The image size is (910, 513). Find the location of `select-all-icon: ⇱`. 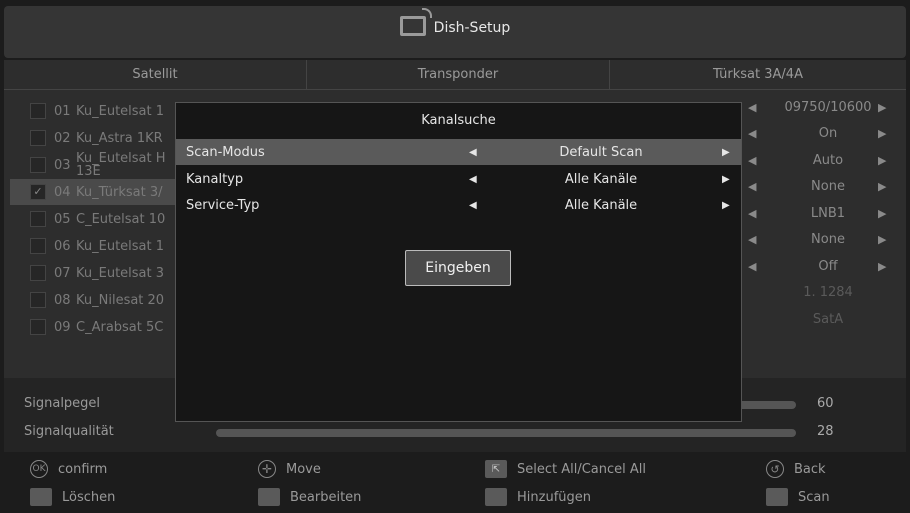

select-all-icon: ⇱ is located at coordinates (496, 469).